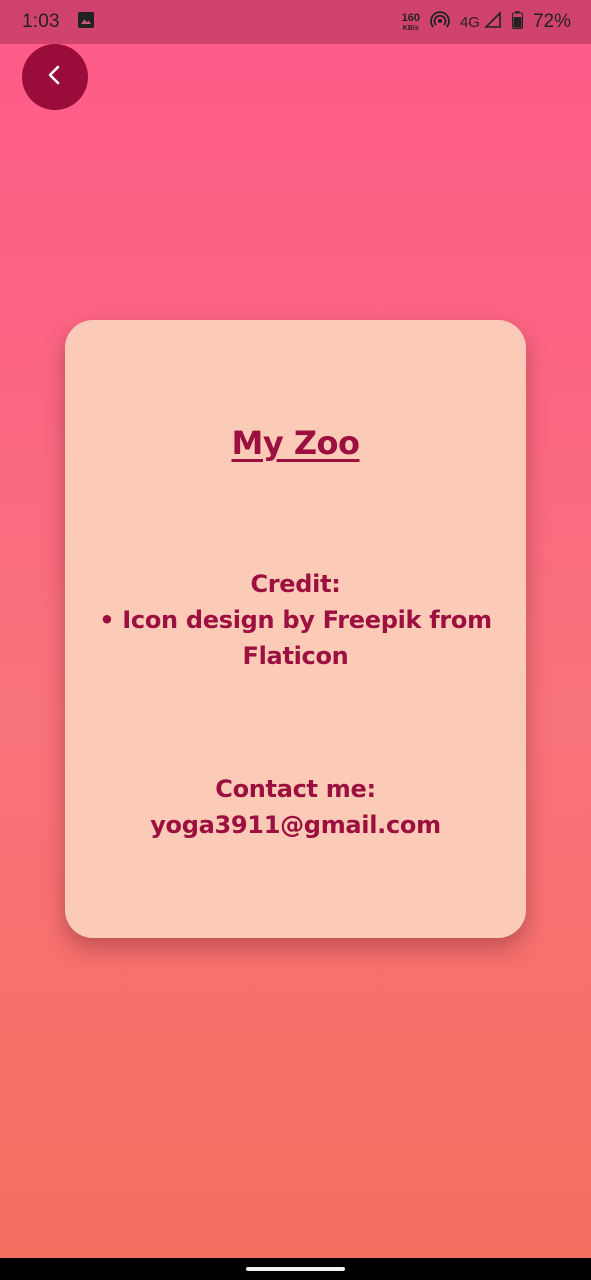 Image resolution: width=591 pixels, height=1280 pixels. I want to click on credit-heading: Credit:, so click(295, 584).